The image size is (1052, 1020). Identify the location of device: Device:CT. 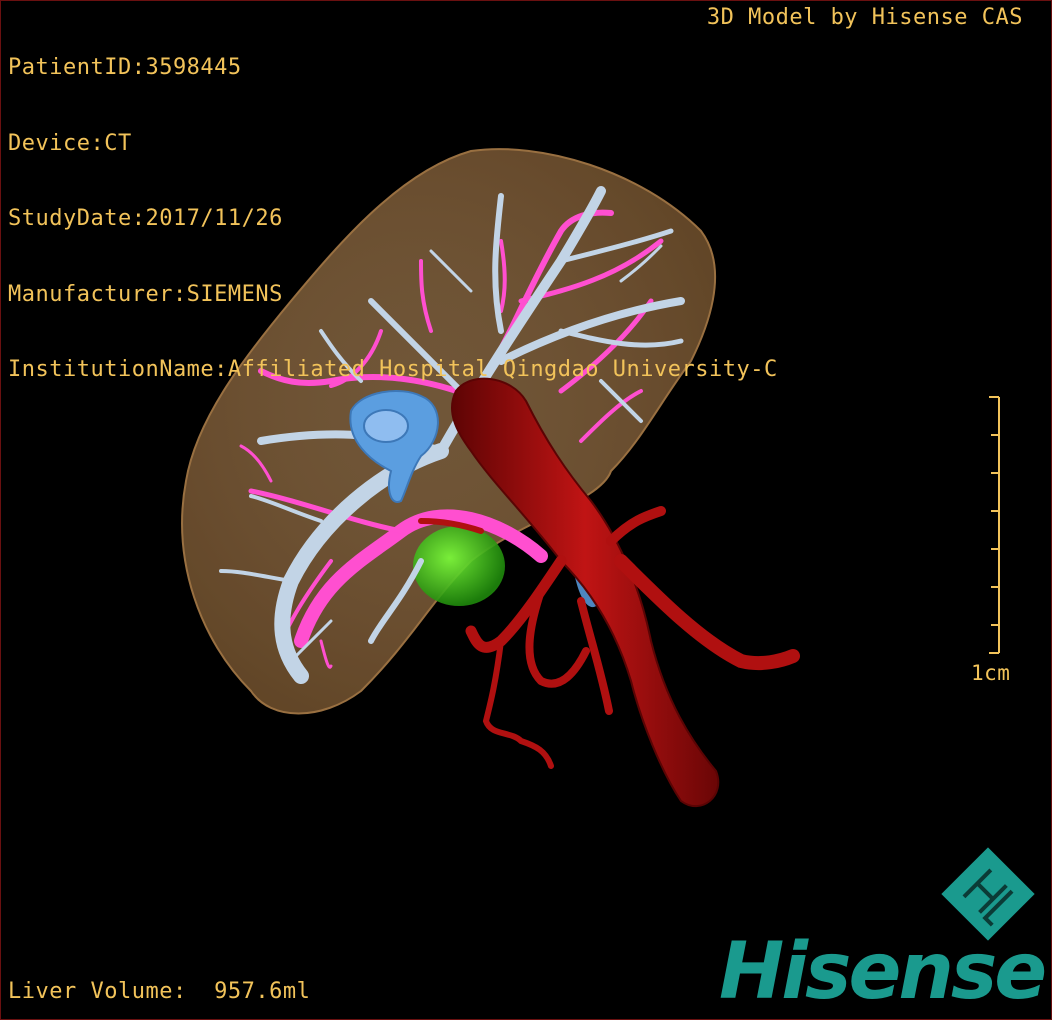
(70, 143).